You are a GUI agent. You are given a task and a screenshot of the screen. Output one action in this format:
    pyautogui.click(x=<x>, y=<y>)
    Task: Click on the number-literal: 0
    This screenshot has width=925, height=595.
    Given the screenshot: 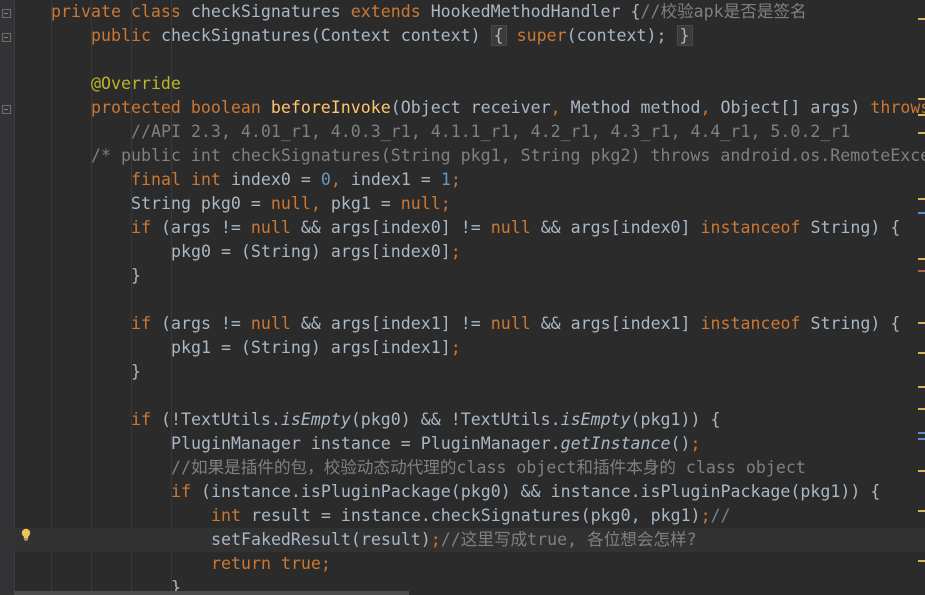 What is the action you would take?
    pyautogui.click(x=325, y=179)
    